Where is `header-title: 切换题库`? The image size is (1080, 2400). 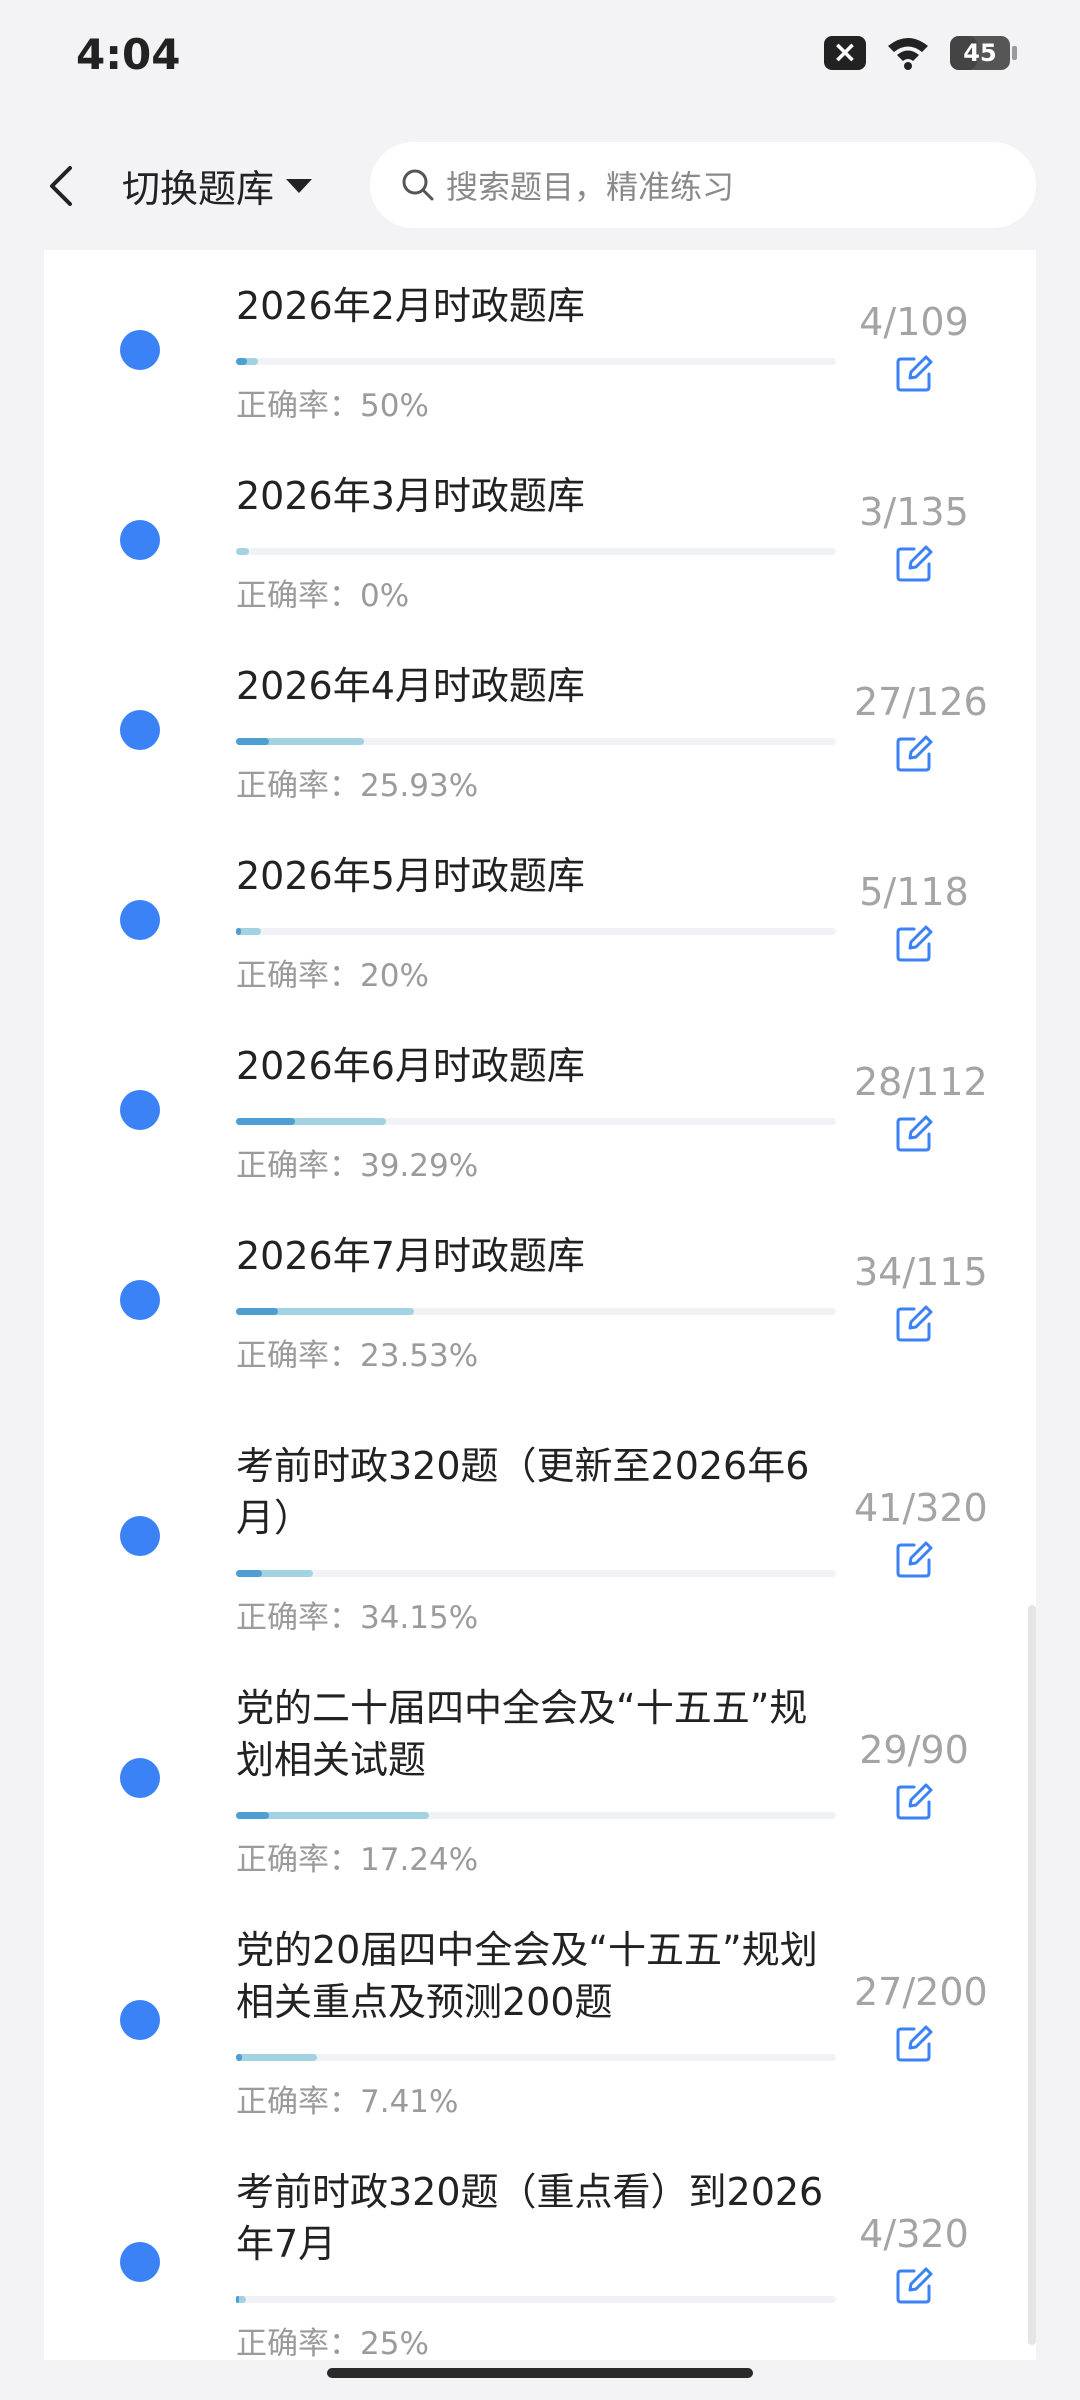 header-title: 切换题库 is located at coordinates (198, 189).